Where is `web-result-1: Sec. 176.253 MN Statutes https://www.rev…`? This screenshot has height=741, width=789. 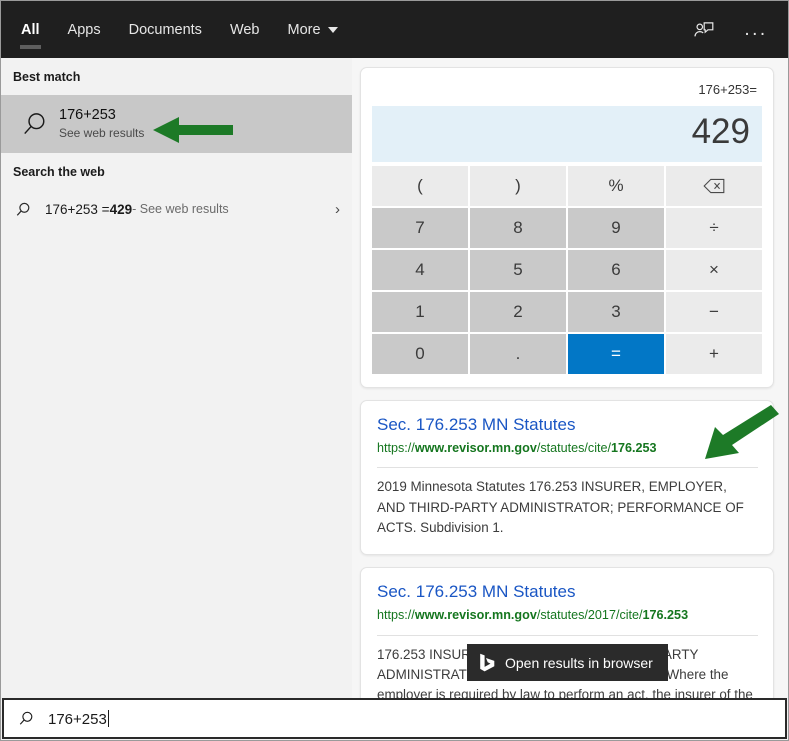 web-result-1: Sec. 176.253 MN Statutes https://www.rev… is located at coordinates (567, 477).